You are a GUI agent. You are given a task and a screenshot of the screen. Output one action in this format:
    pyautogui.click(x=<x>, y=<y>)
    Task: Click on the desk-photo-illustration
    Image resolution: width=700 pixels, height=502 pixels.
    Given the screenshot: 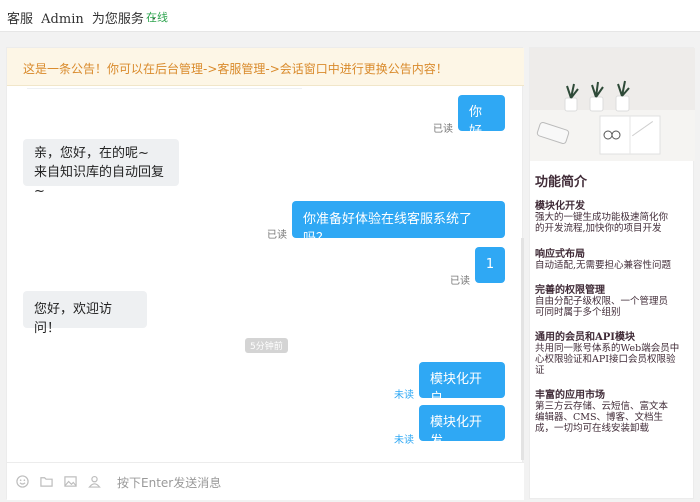 What is the action you would take?
    pyautogui.click(x=612, y=104)
    